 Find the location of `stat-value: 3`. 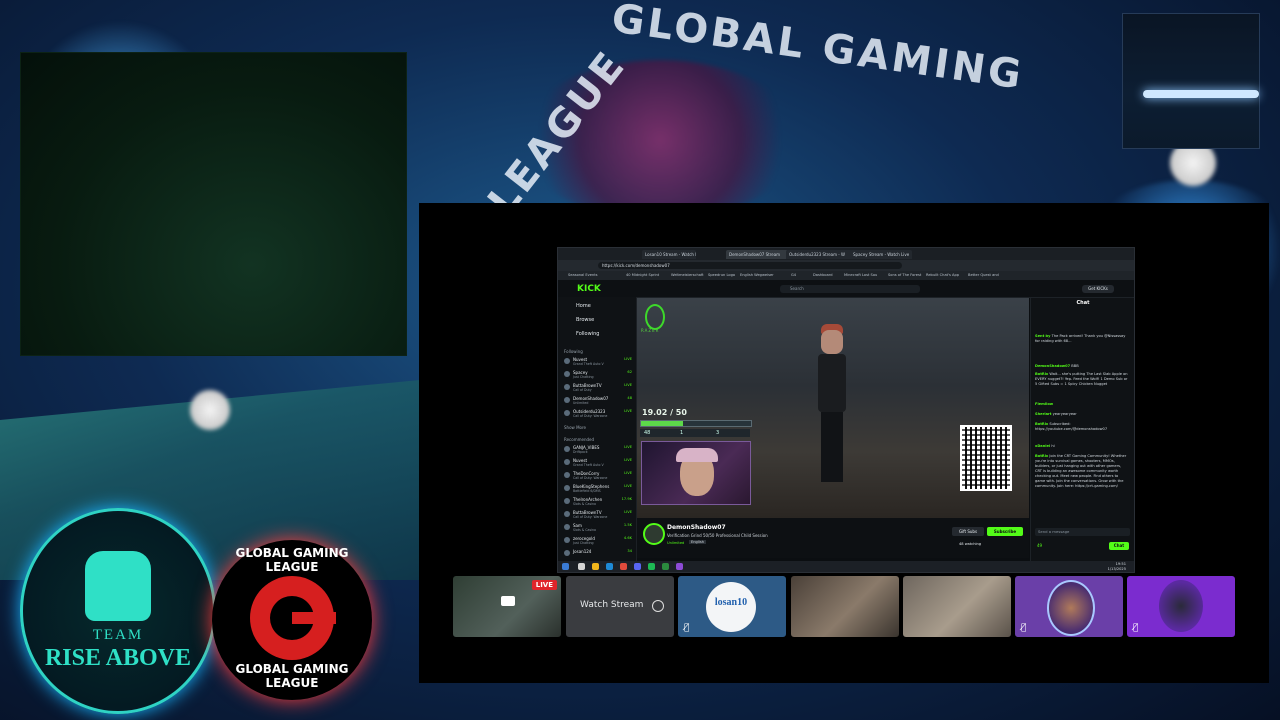

stat-value: 3 is located at coordinates (718, 433).